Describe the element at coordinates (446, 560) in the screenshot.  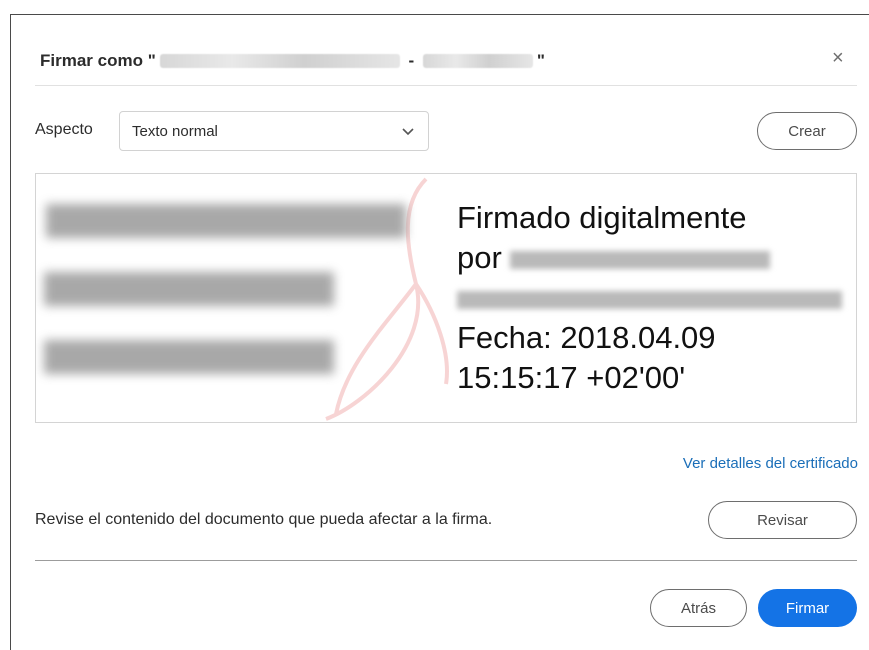
I see `footer-divider` at that location.